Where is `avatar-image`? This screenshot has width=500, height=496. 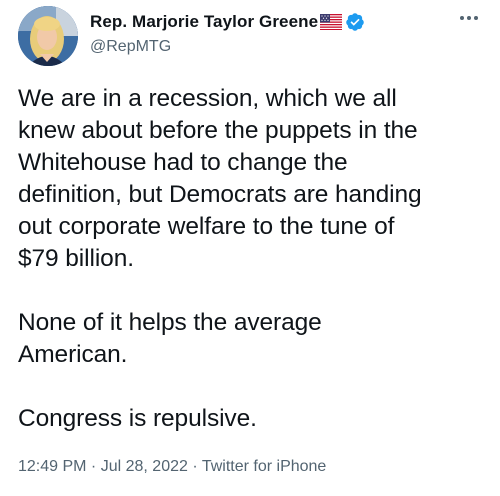
avatar-image is located at coordinates (48, 36).